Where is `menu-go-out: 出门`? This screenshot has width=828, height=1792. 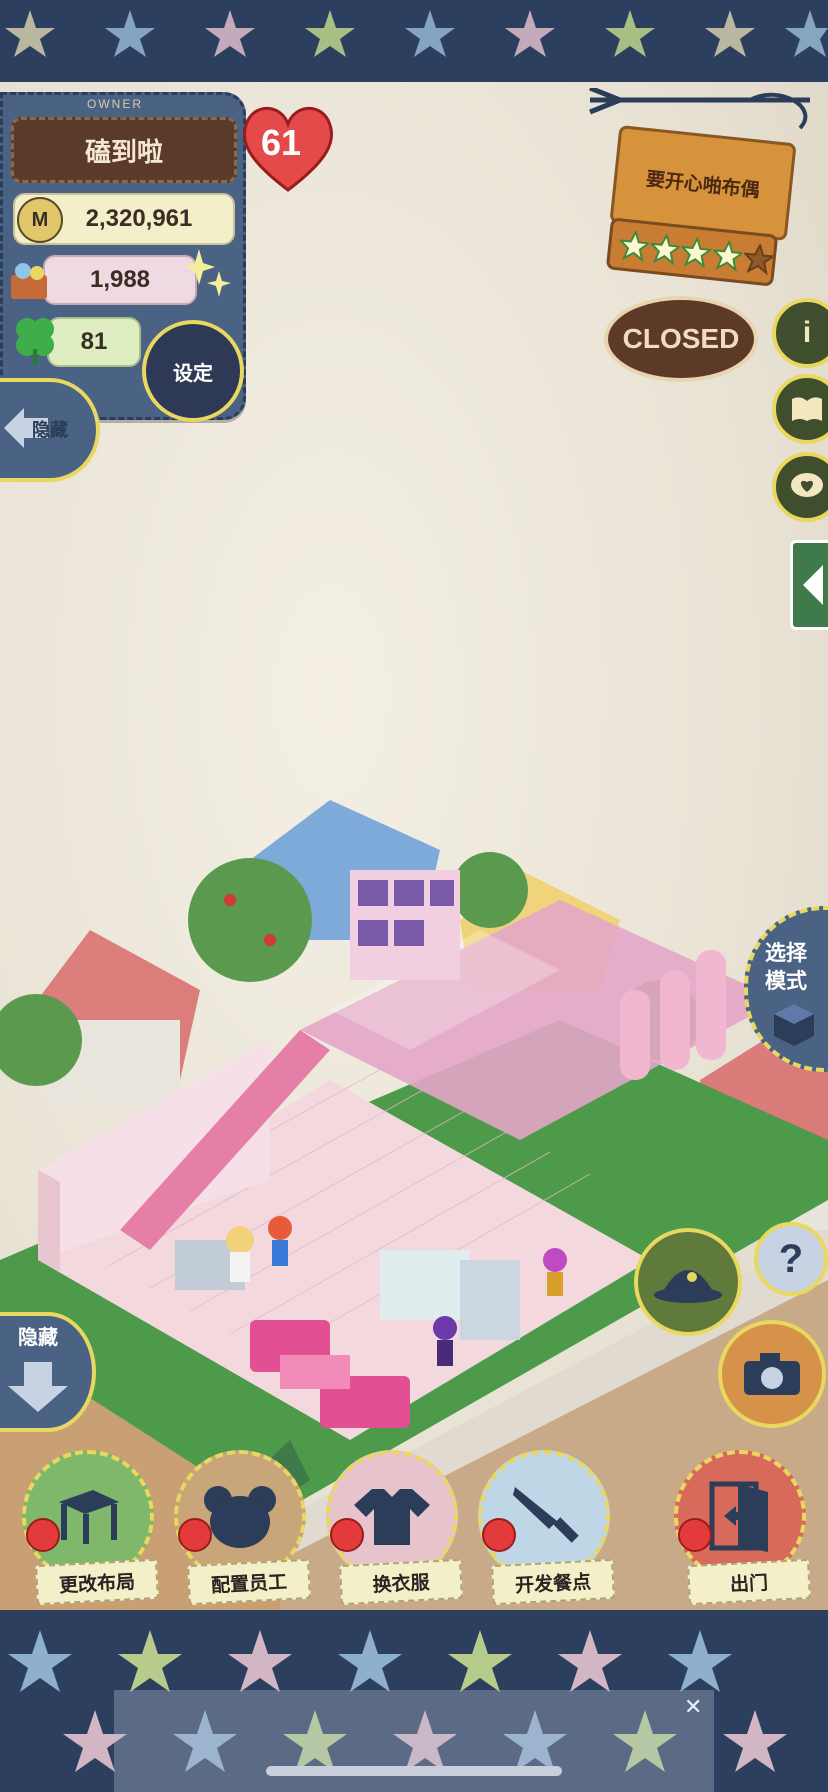
menu-go-out: 出门 is located at coordinates (737, 1530).